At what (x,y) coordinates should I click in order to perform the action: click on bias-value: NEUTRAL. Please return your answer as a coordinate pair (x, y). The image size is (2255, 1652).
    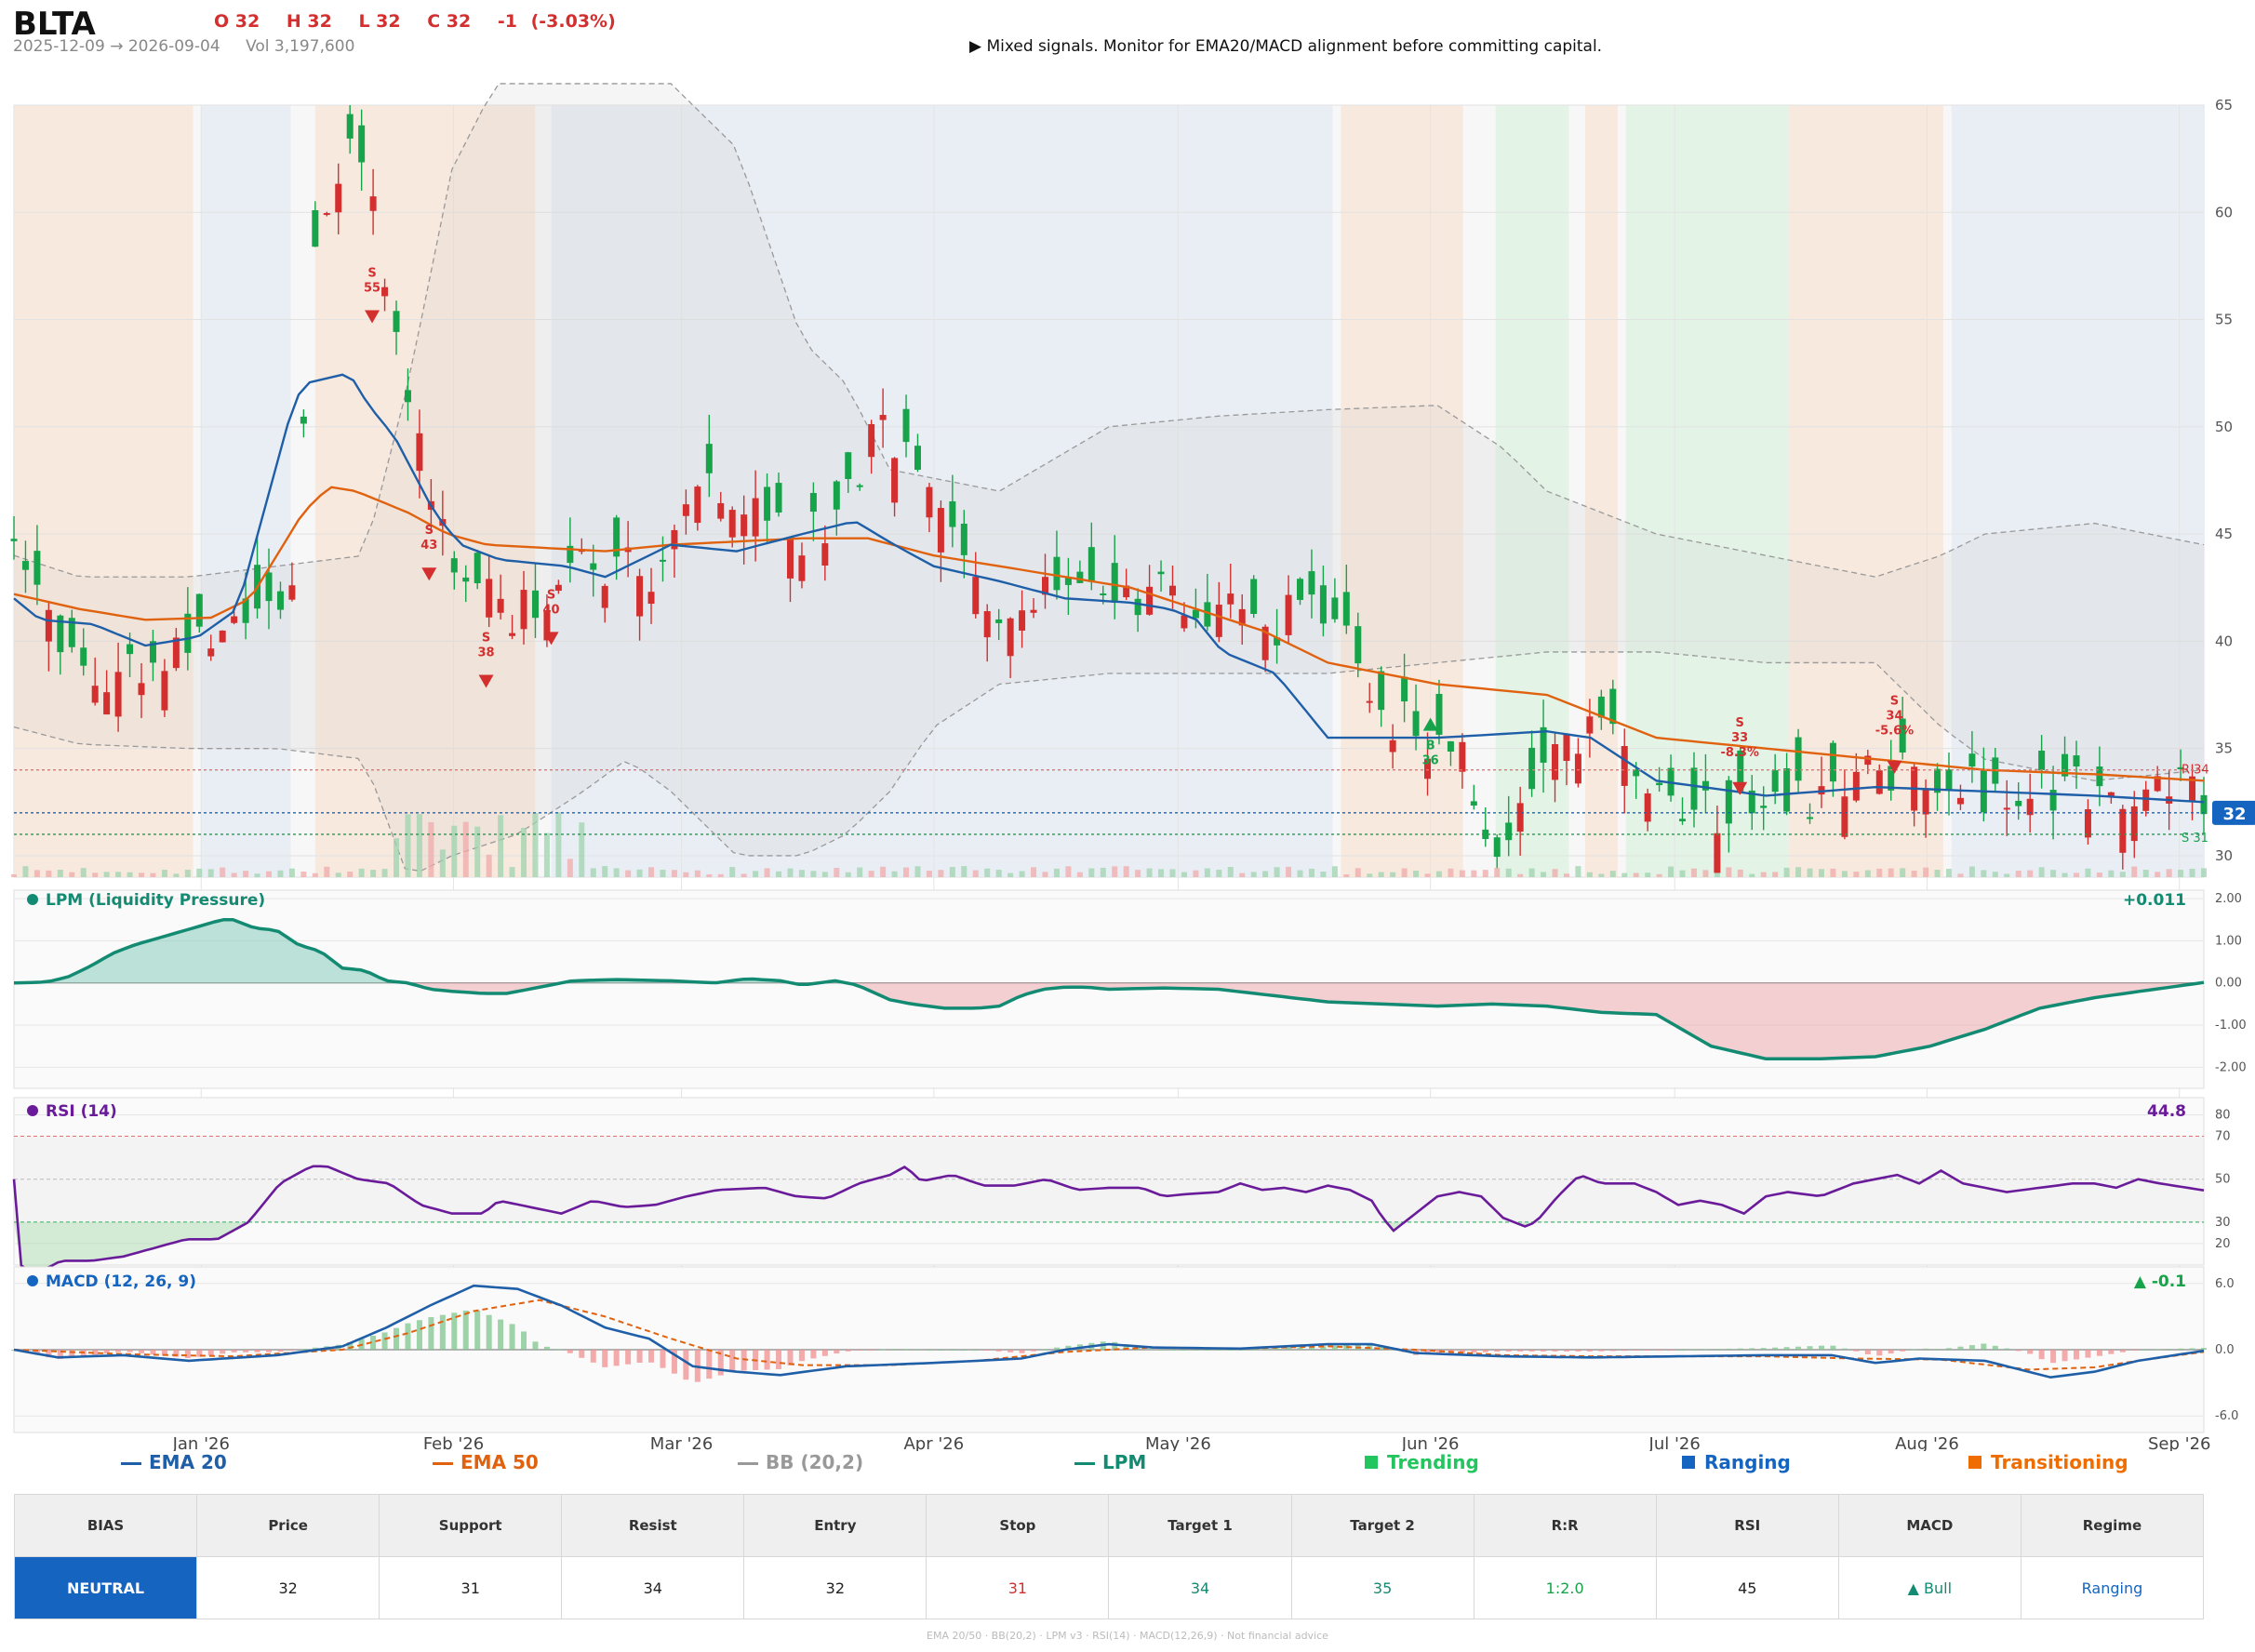
    Looking at the image, I should click on (105, 1587).